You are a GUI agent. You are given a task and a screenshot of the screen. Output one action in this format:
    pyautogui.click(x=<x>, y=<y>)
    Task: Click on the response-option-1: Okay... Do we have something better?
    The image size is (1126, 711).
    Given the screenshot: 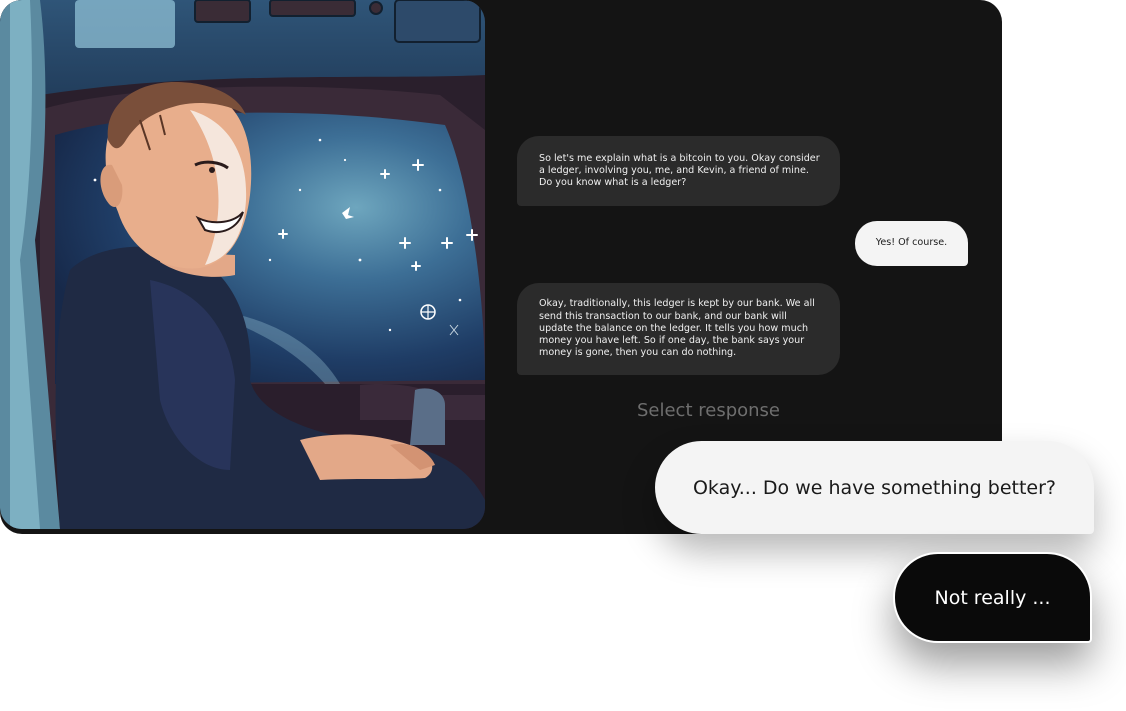 What is the action you would take?
    pyautogui.click(x=874, y=487)
    